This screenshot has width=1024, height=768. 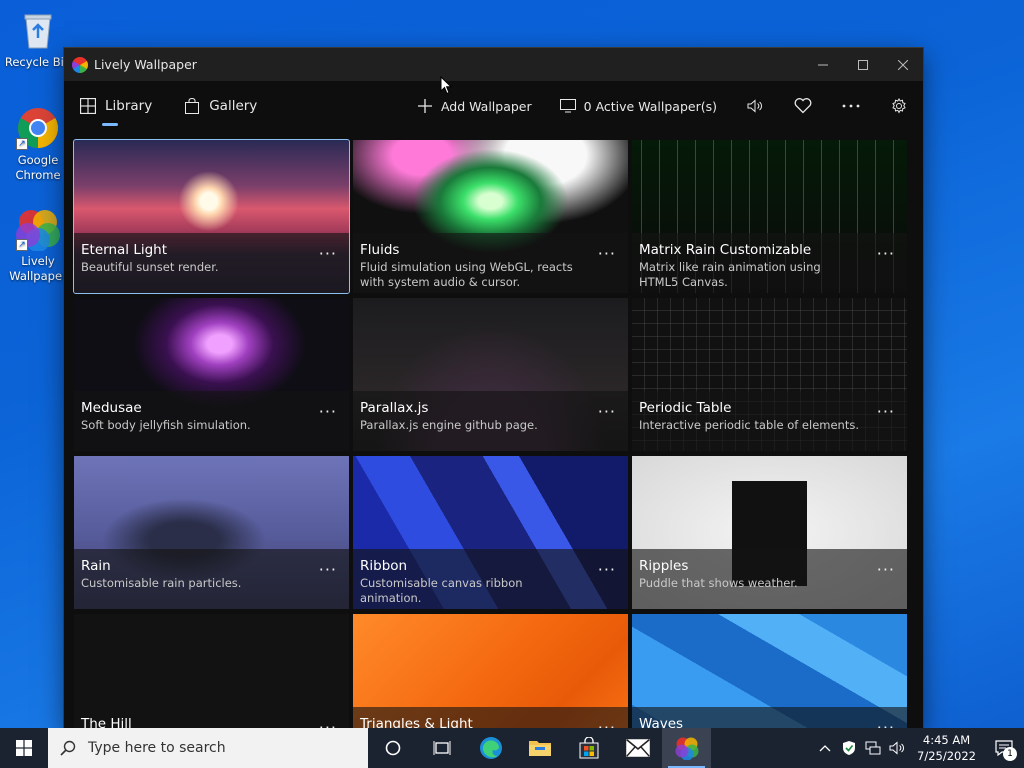 What do you see at coordinates (490, 671) in the screenshot?
I see `wallpaper-tile-triangles-light: Triangles & Light ···` at bounding box center [490, 671].